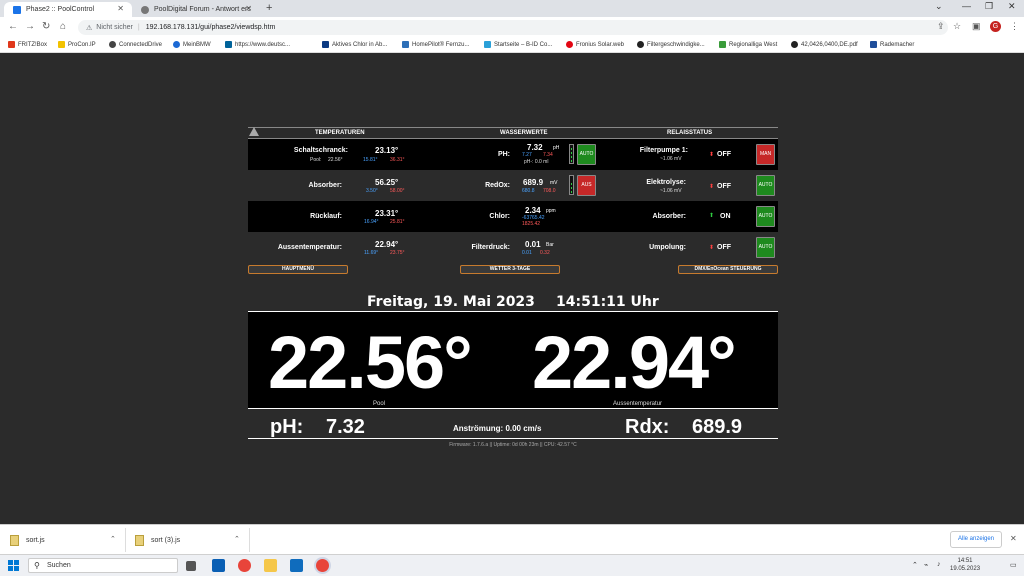  Describe the element at coordinates (30, 26) in the screenshot. I see `forward-arrow-icon: →` at that location.